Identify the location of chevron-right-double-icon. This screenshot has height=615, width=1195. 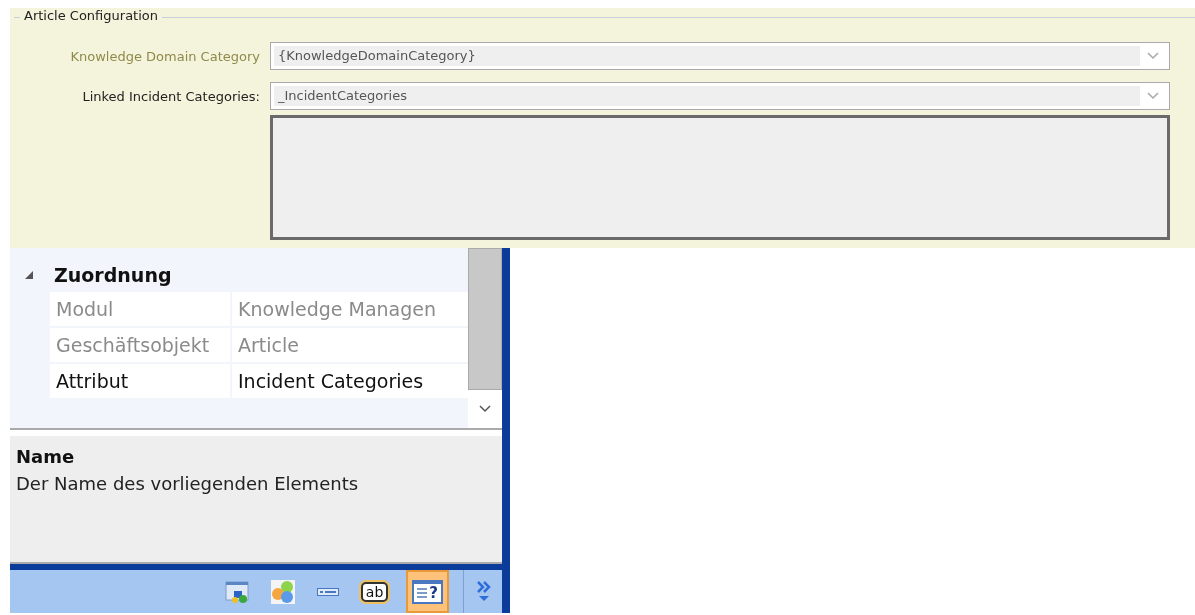
(484, 591).